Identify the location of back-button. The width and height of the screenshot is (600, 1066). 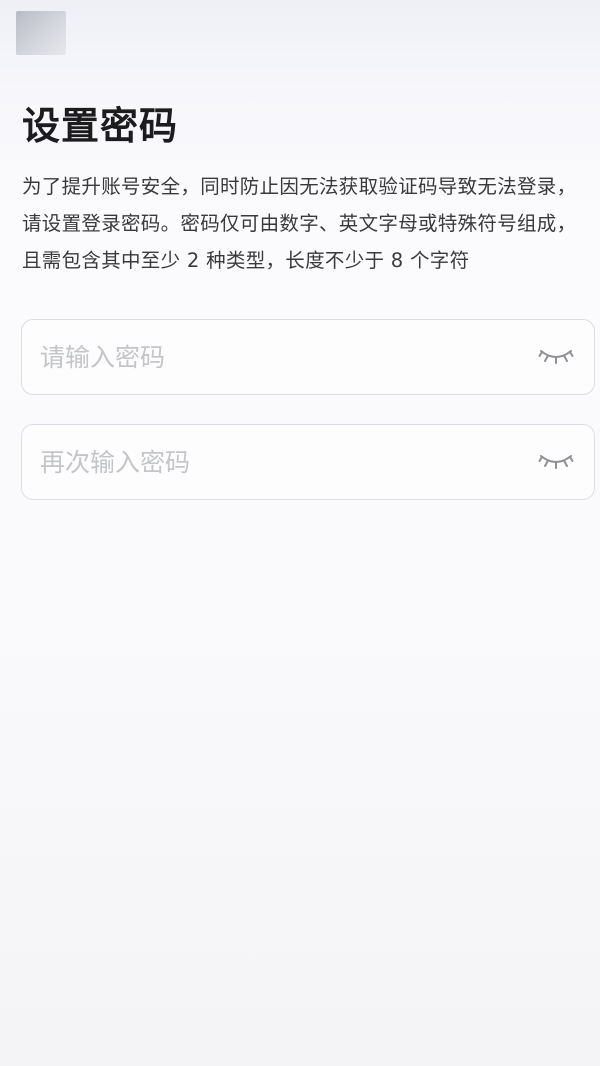
(41, 33).